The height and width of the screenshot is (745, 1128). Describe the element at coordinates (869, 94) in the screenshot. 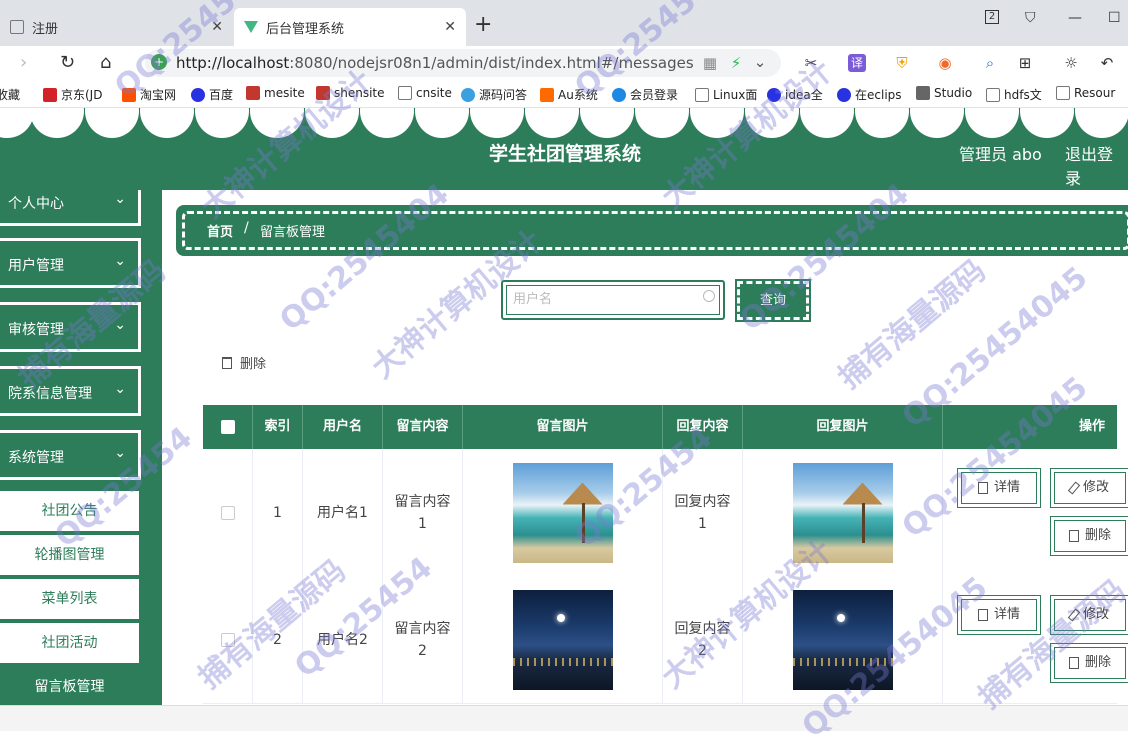

I see `bookmark-item: 在eclips` at that location.